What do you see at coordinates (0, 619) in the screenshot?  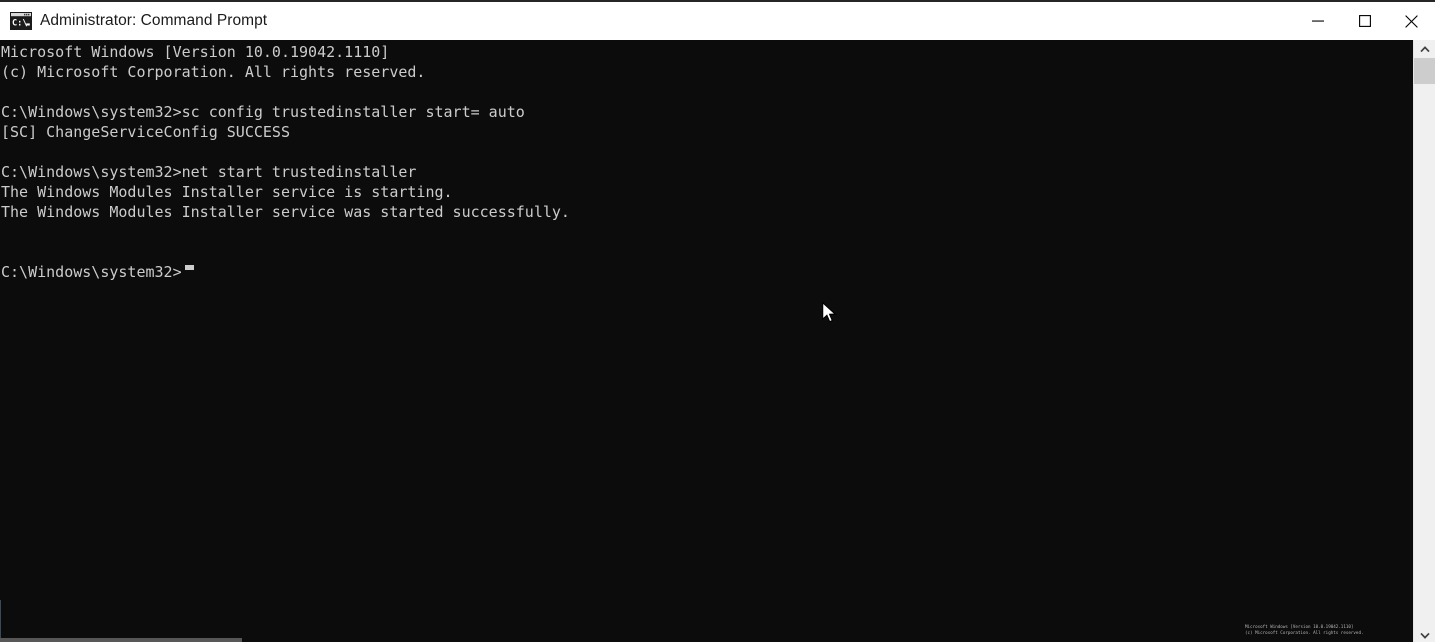 I see `scrollbar-edge-marker` at bounding box center [0, 619].